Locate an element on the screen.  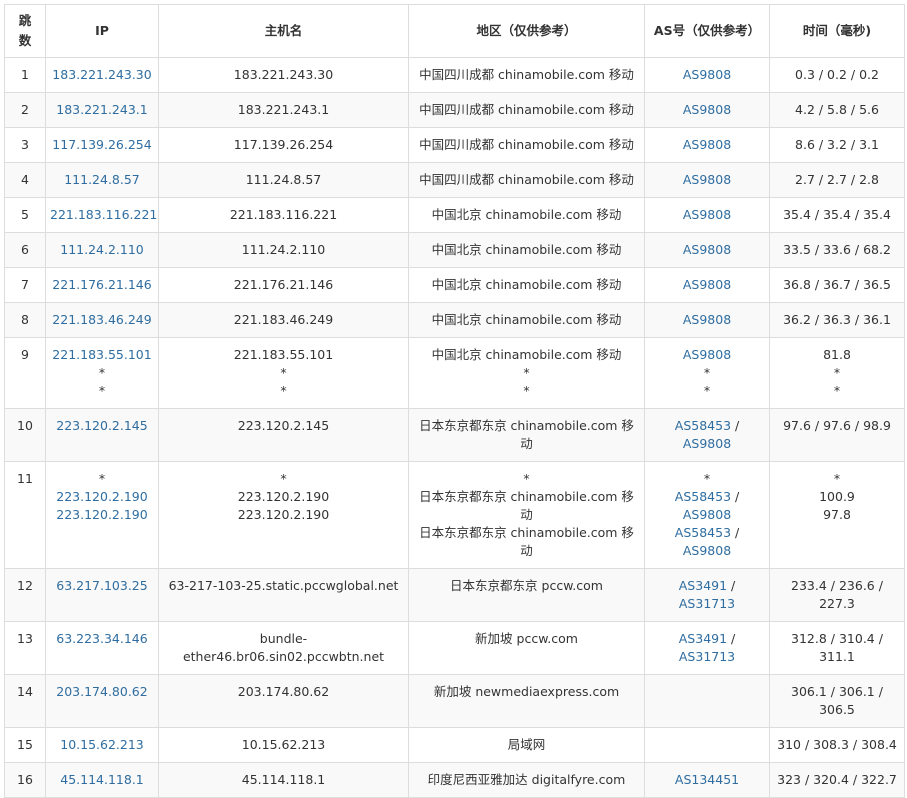
ip-link: 183.221.243.30 is located at coordinates (102, 75).